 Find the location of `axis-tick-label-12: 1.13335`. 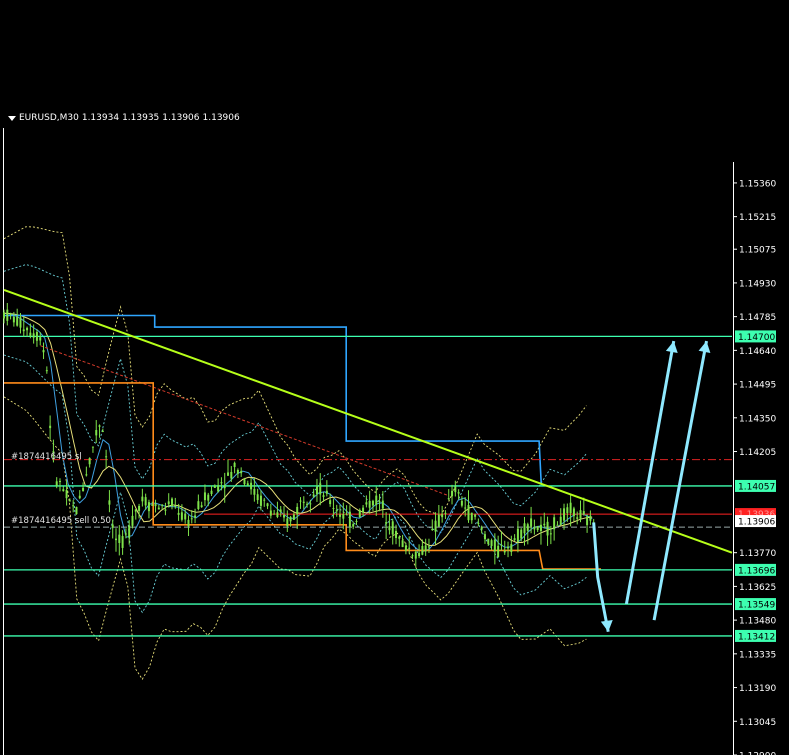

axis-tick-label-12: 1.13335 is located at coordinates (757, 655).